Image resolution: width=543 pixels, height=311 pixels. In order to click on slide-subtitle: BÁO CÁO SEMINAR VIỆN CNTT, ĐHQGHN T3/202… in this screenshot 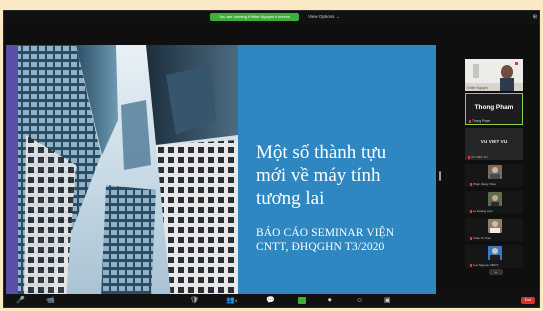, I will do `click(345, 240)`.